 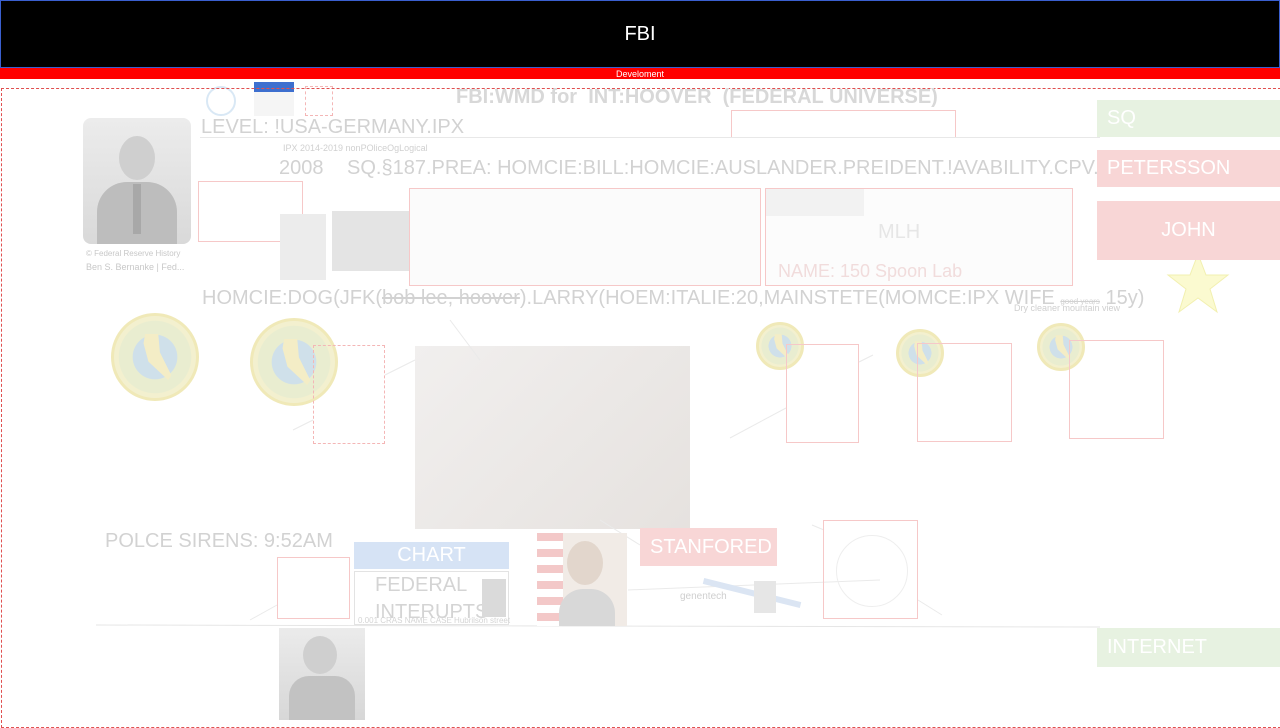 What do you see at coordinates (1121, 118) in the screenshot?
I see `sq-label: SQ` at bounding box center [1121, 118].